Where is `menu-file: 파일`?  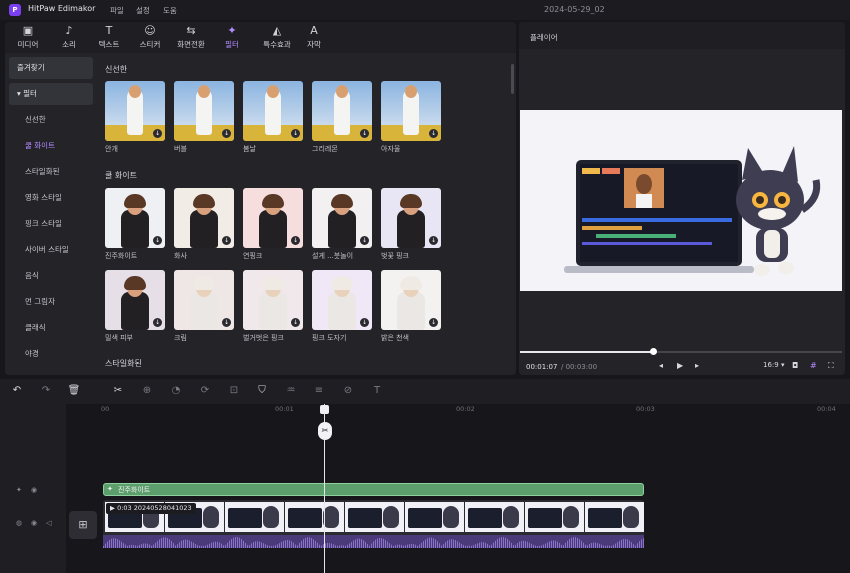
menu-file: 파일 is located at coordinates (117, 10).